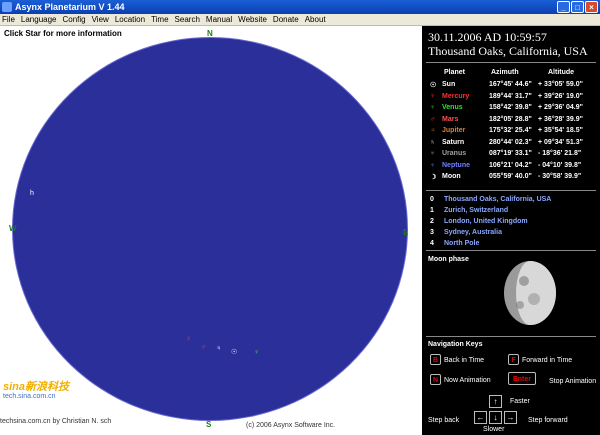  I want to click on planet-altitude: + 33°05' 59.0", so click(560, 84).